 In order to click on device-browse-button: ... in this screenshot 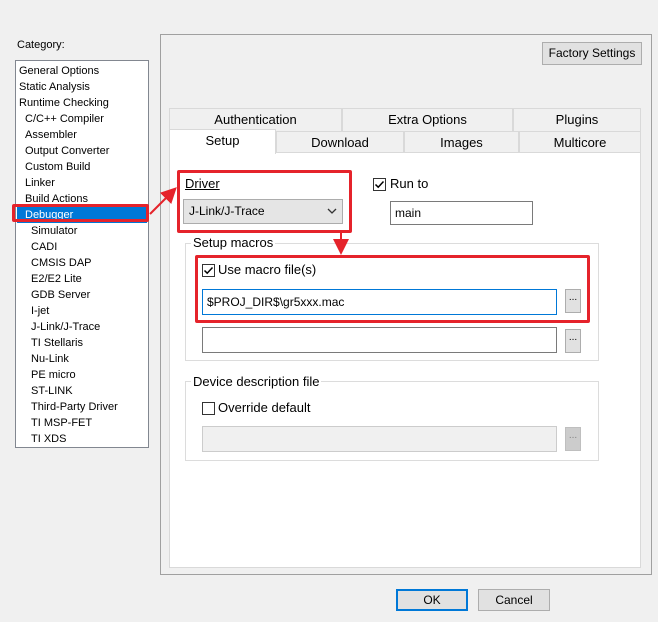, I will do `click(573, 439)`.